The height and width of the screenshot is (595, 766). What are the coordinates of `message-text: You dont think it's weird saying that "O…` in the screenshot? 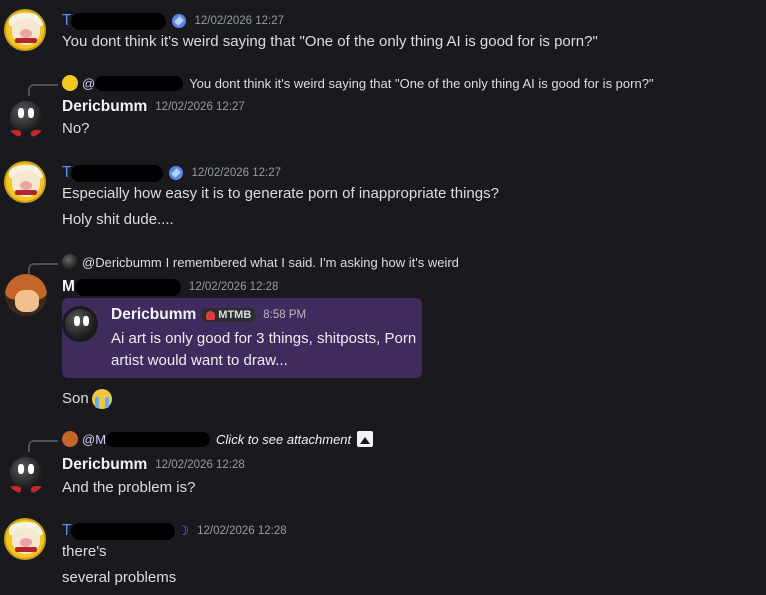 It's located at (330, 41).